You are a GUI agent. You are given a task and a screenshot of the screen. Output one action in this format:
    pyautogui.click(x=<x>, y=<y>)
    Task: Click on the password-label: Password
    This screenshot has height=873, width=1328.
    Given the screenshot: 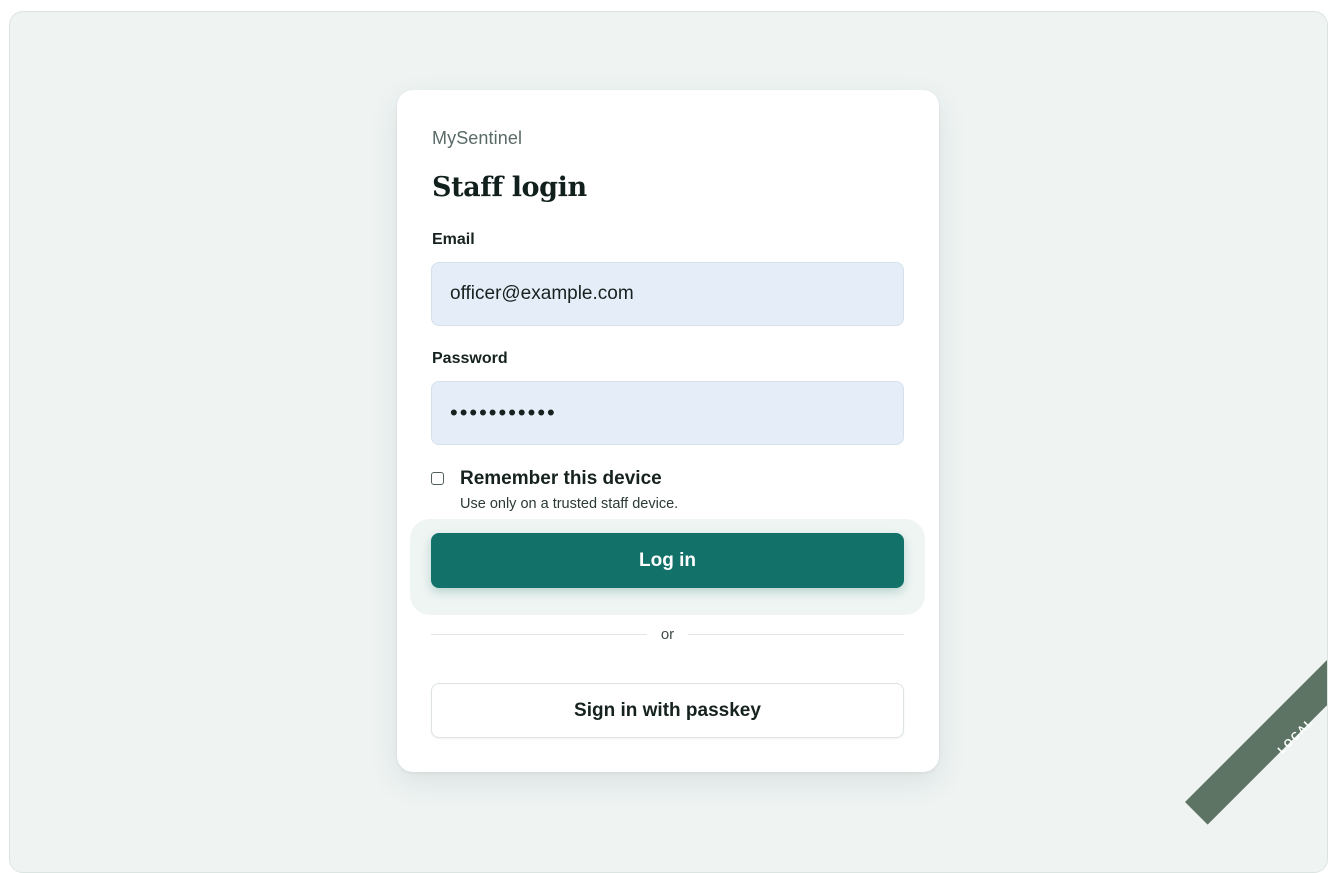 What is the action you would take?
    pyautogui.click(x=470, y=358)
    